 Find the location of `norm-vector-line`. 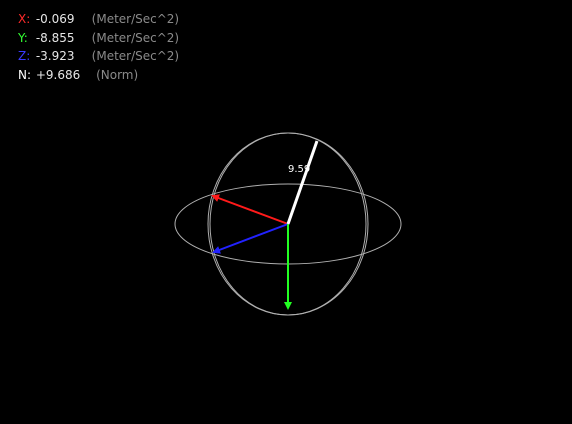

norm-vector-line is located at coordinates (302, 182).